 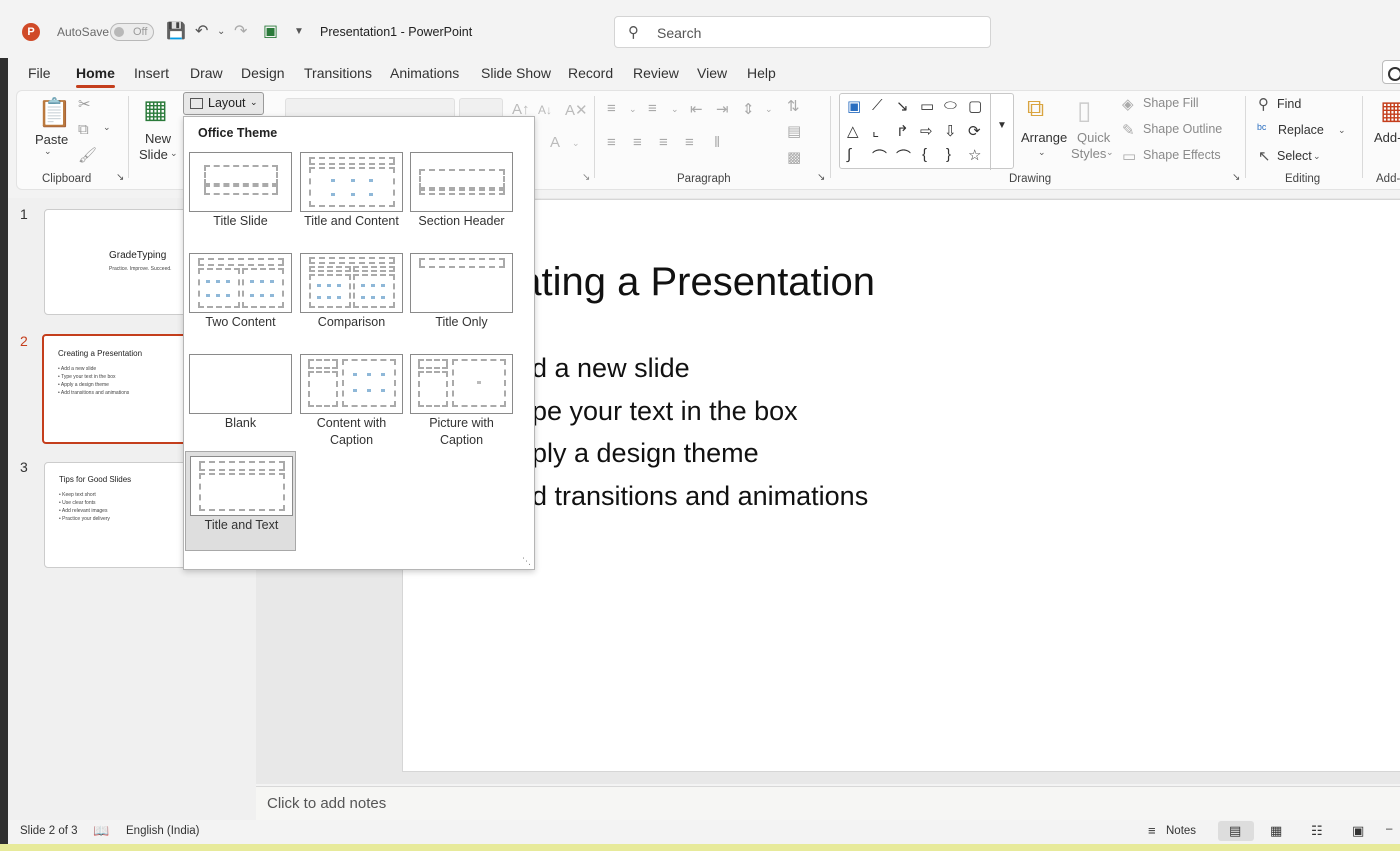 What do you see at coordinates (748, 109) in the screenshot?
I see `line-spacing-icon: ⇕` at bounding box center [748, 109].